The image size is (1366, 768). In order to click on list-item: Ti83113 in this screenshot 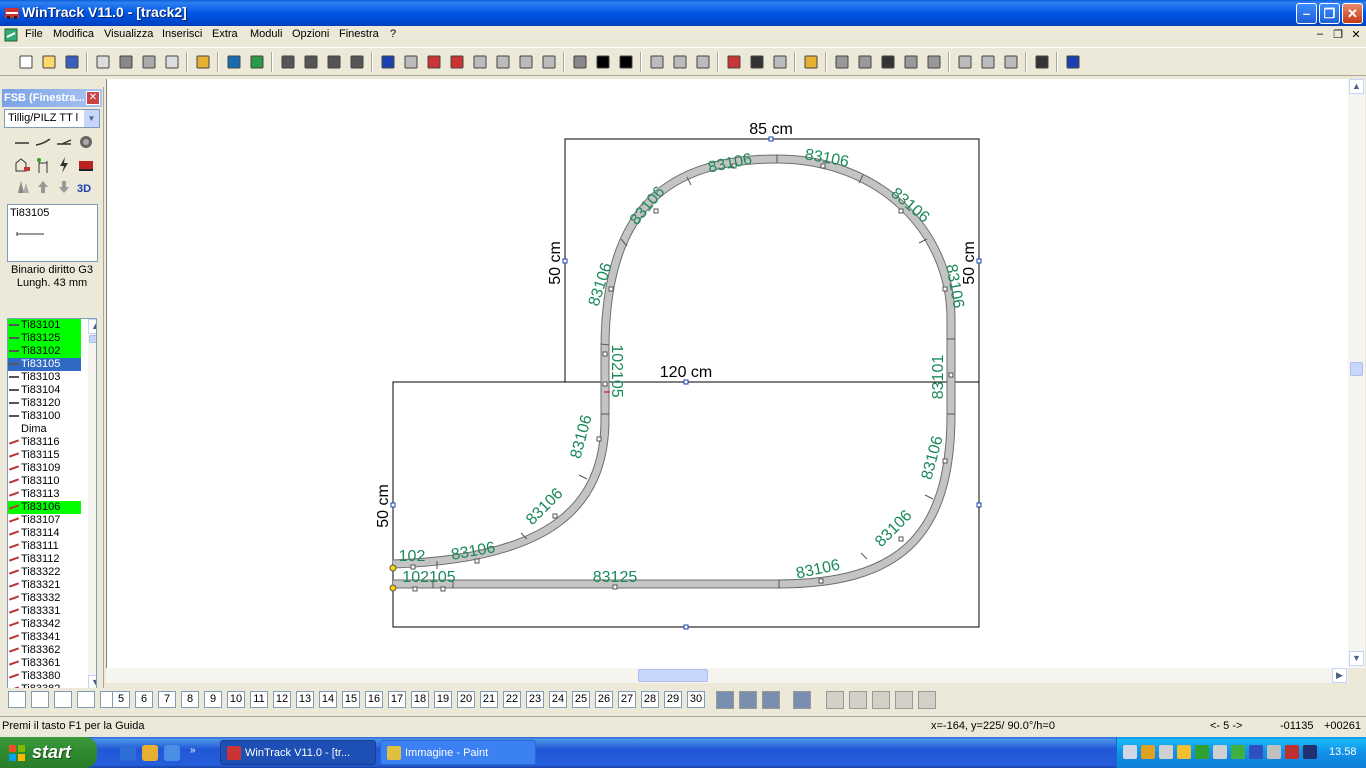, I will do `click(44, 494)`.